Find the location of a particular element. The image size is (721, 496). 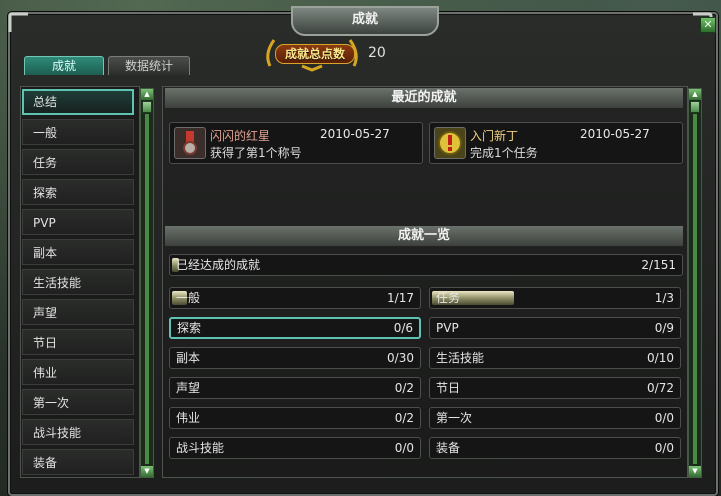

recent-achievement-title: 入门新丁 is located at coordinates (494, 136).